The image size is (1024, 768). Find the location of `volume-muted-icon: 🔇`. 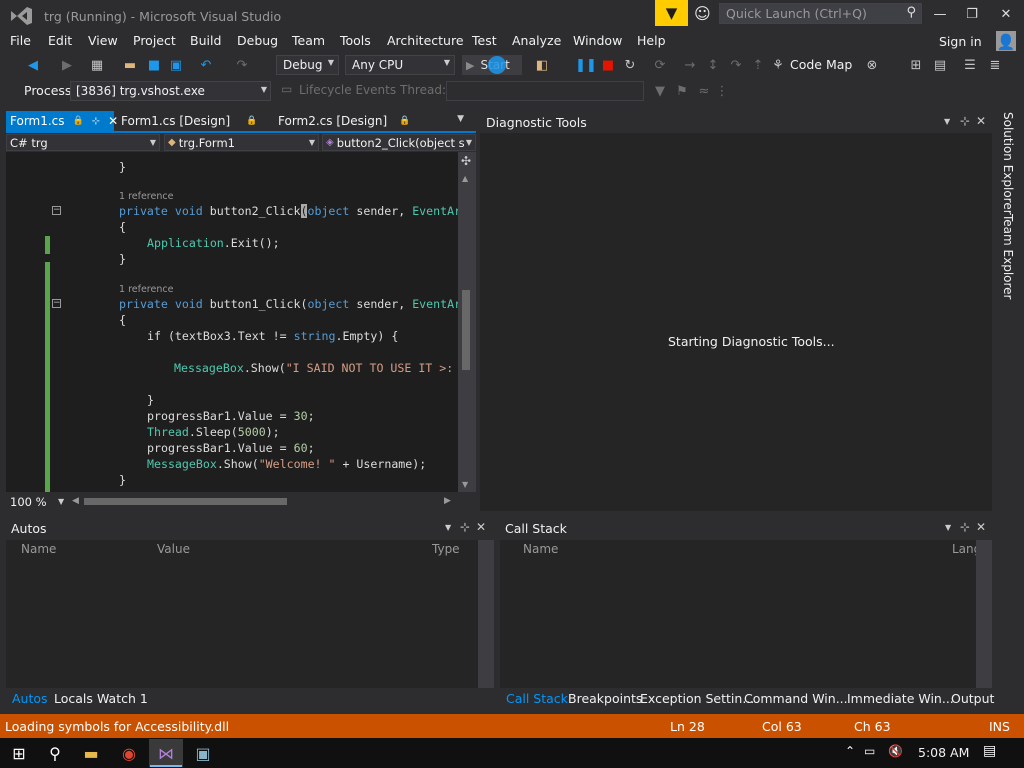

volume-muted-icon: 🔇 is located at coordinates (895, 751).